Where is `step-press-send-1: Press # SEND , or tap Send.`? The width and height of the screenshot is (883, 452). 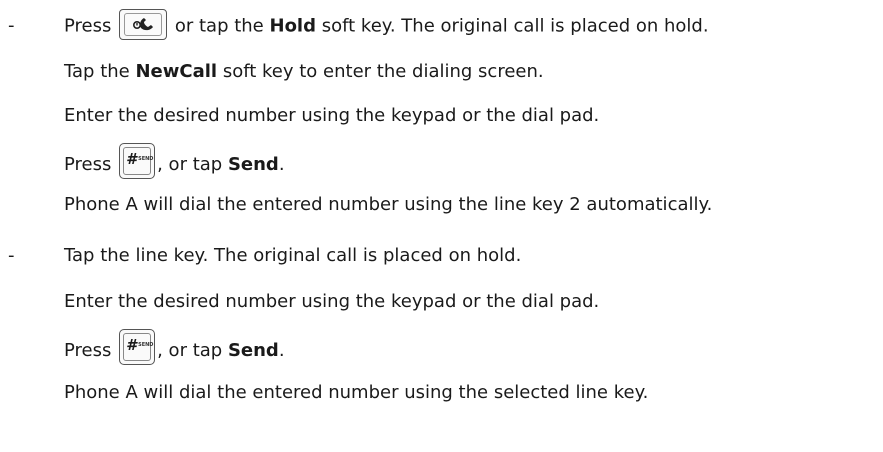 step-press-send-1: Press # SEND , or tap Send. is located at coordinates (174, 161).